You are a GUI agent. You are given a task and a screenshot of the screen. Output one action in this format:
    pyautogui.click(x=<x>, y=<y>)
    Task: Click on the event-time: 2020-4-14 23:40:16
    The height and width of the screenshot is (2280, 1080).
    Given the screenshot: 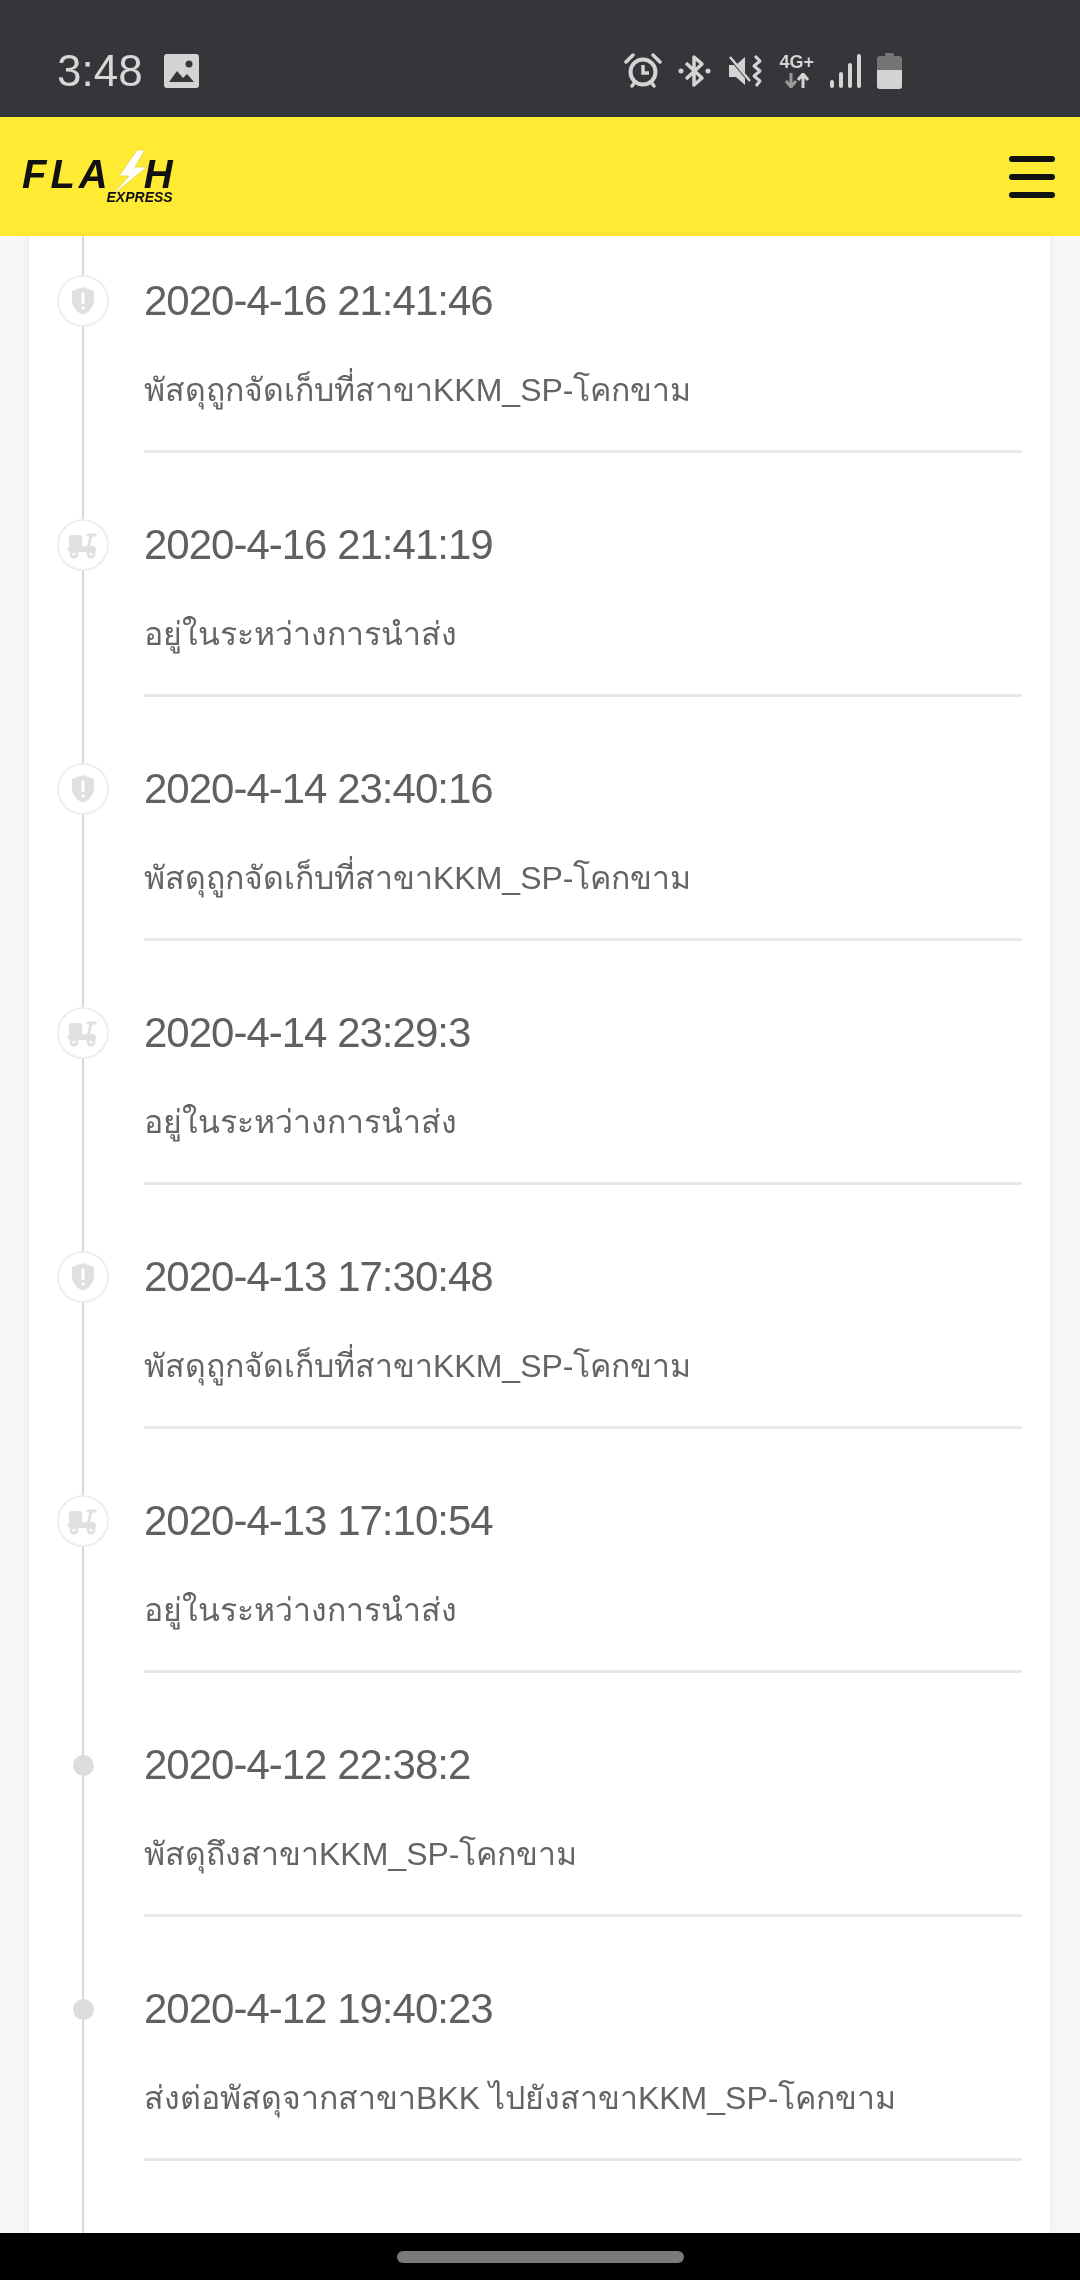 What is the action you would take?
    pyautogui.click(x=319, y=789)
    